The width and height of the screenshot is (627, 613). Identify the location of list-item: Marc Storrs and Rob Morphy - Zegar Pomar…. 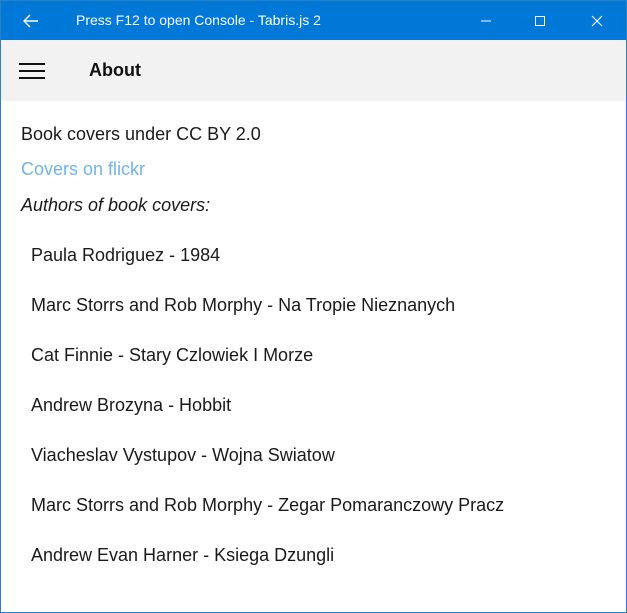
(268, 505).